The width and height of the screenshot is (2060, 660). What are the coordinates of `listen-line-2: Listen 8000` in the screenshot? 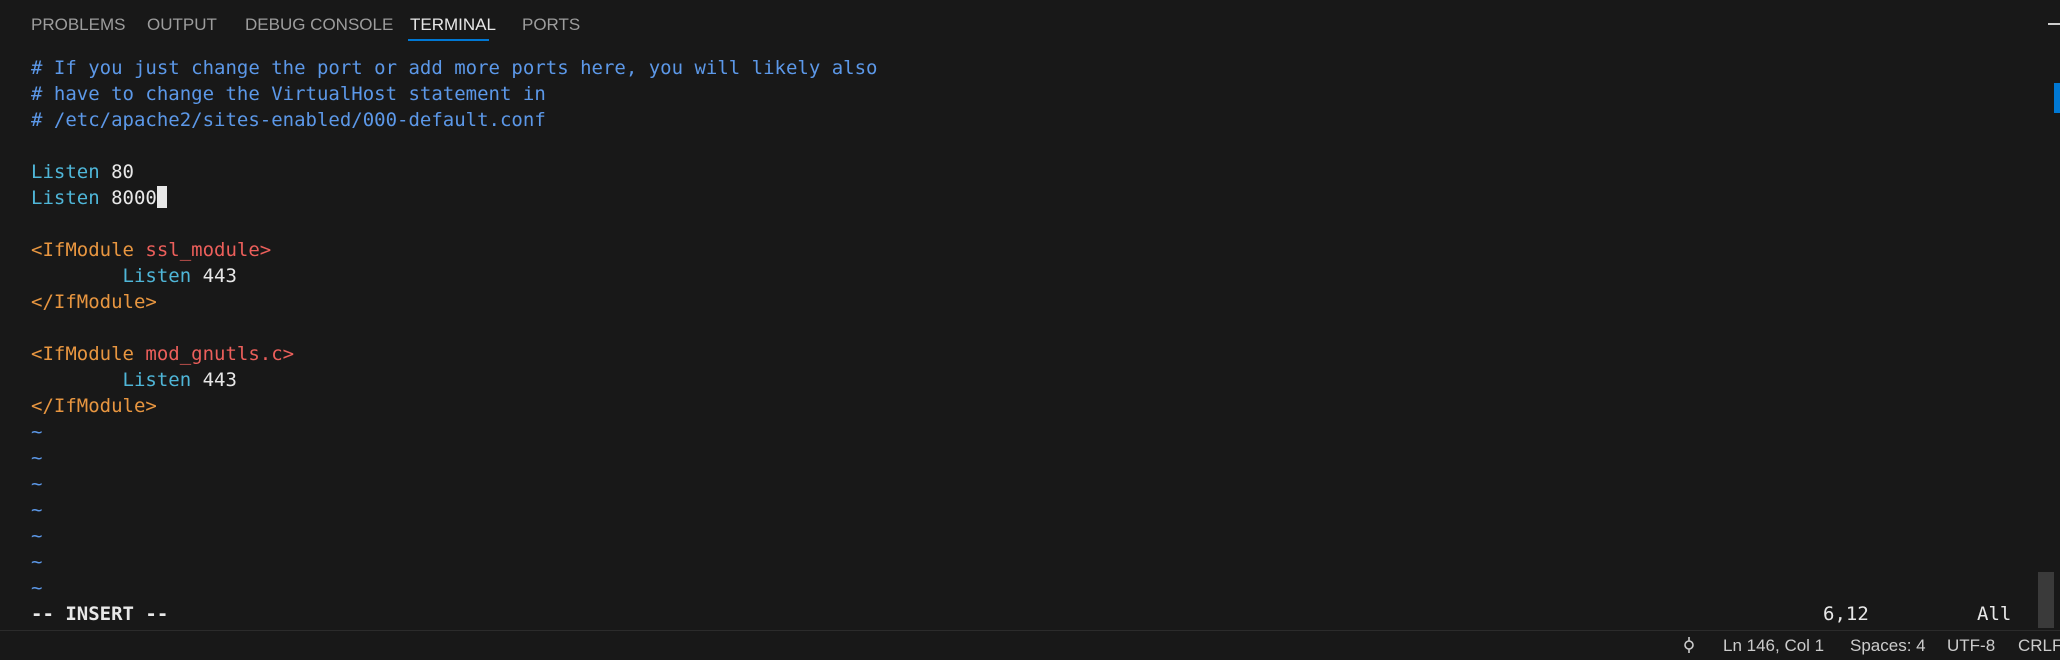 It's located at (99, 198).